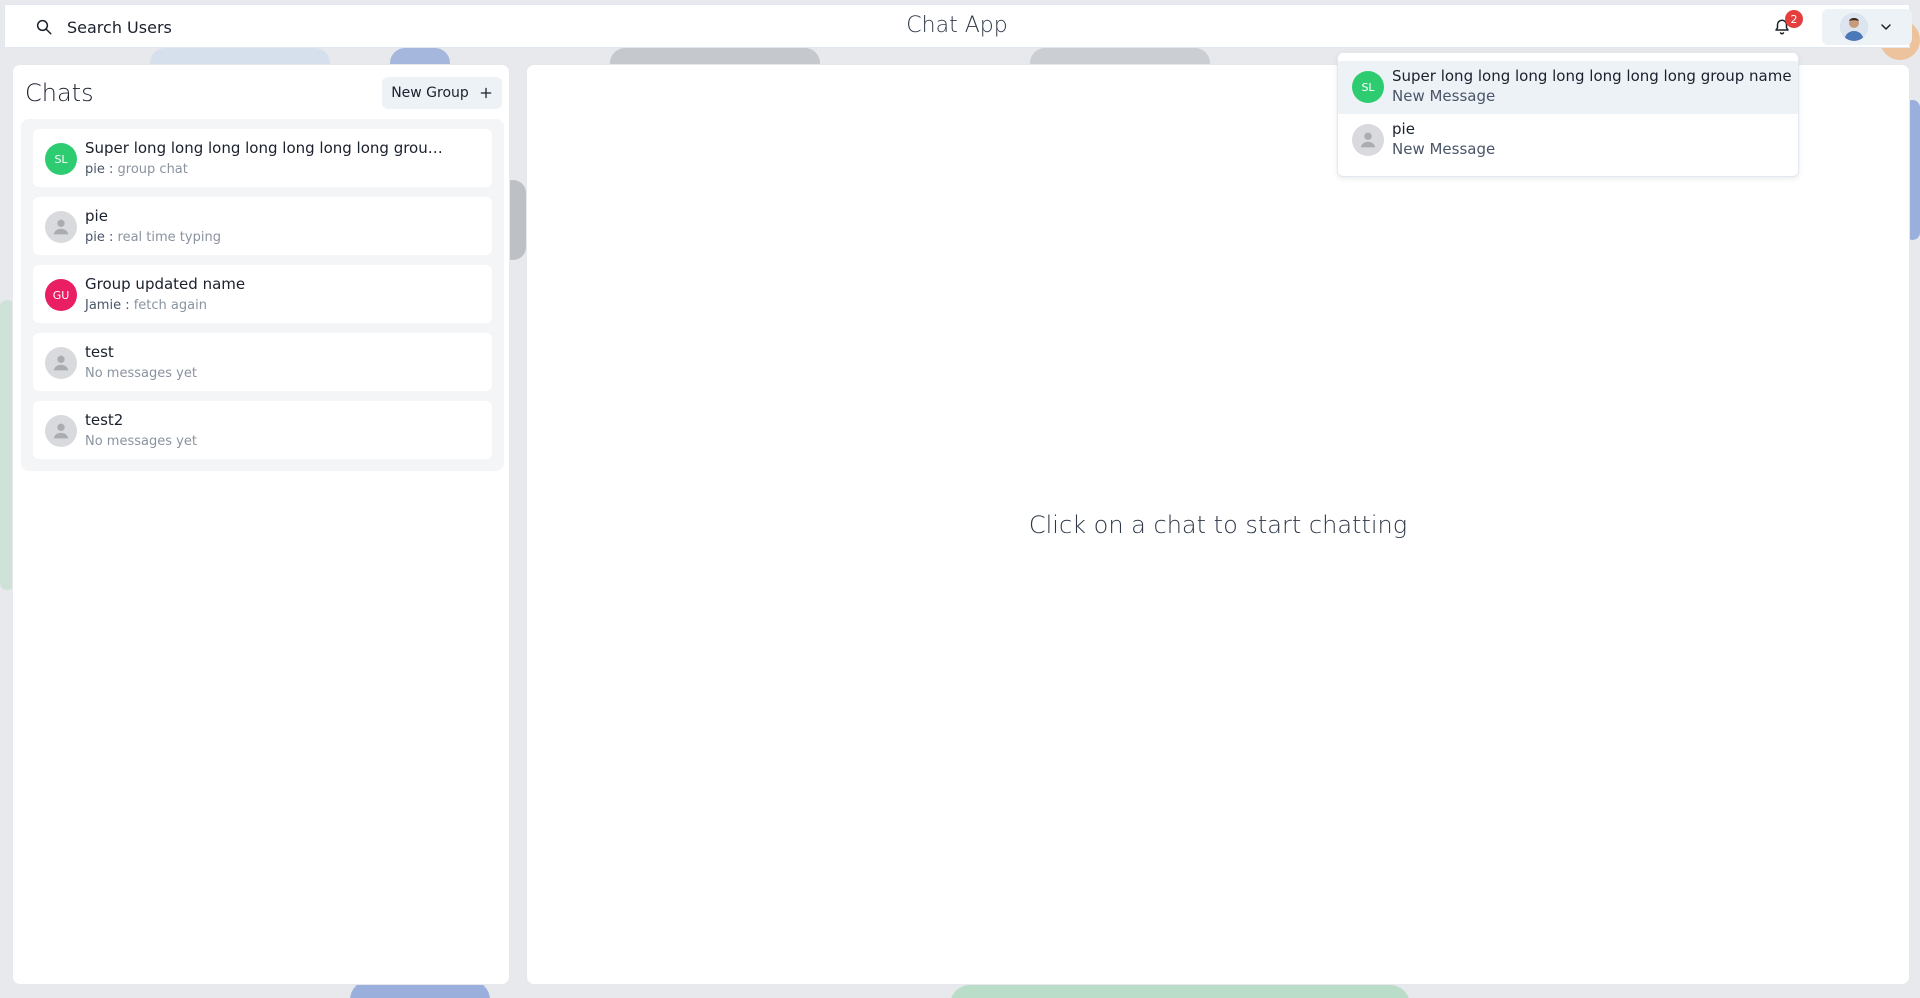  What do you see at coordinates (152, 169) in the screenshot?
I see `message-text: group chat` at bounding box center [152, 169].